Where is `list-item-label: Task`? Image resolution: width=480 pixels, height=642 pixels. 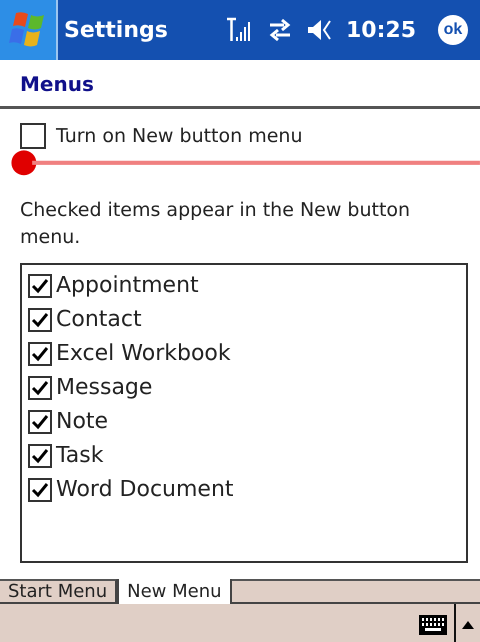
list-item-label: Task is located at coordinates (80, 455).